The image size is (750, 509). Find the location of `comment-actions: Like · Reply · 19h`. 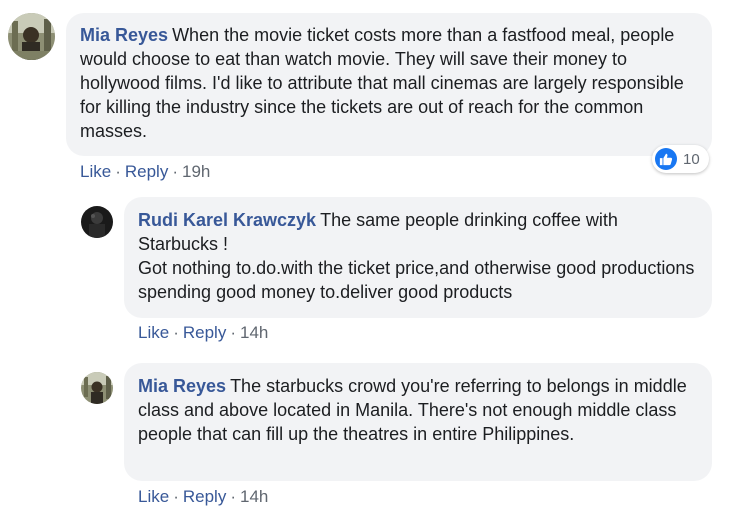

comment-actions: Like · Reply · 19h is located at coordinates (145, 172).